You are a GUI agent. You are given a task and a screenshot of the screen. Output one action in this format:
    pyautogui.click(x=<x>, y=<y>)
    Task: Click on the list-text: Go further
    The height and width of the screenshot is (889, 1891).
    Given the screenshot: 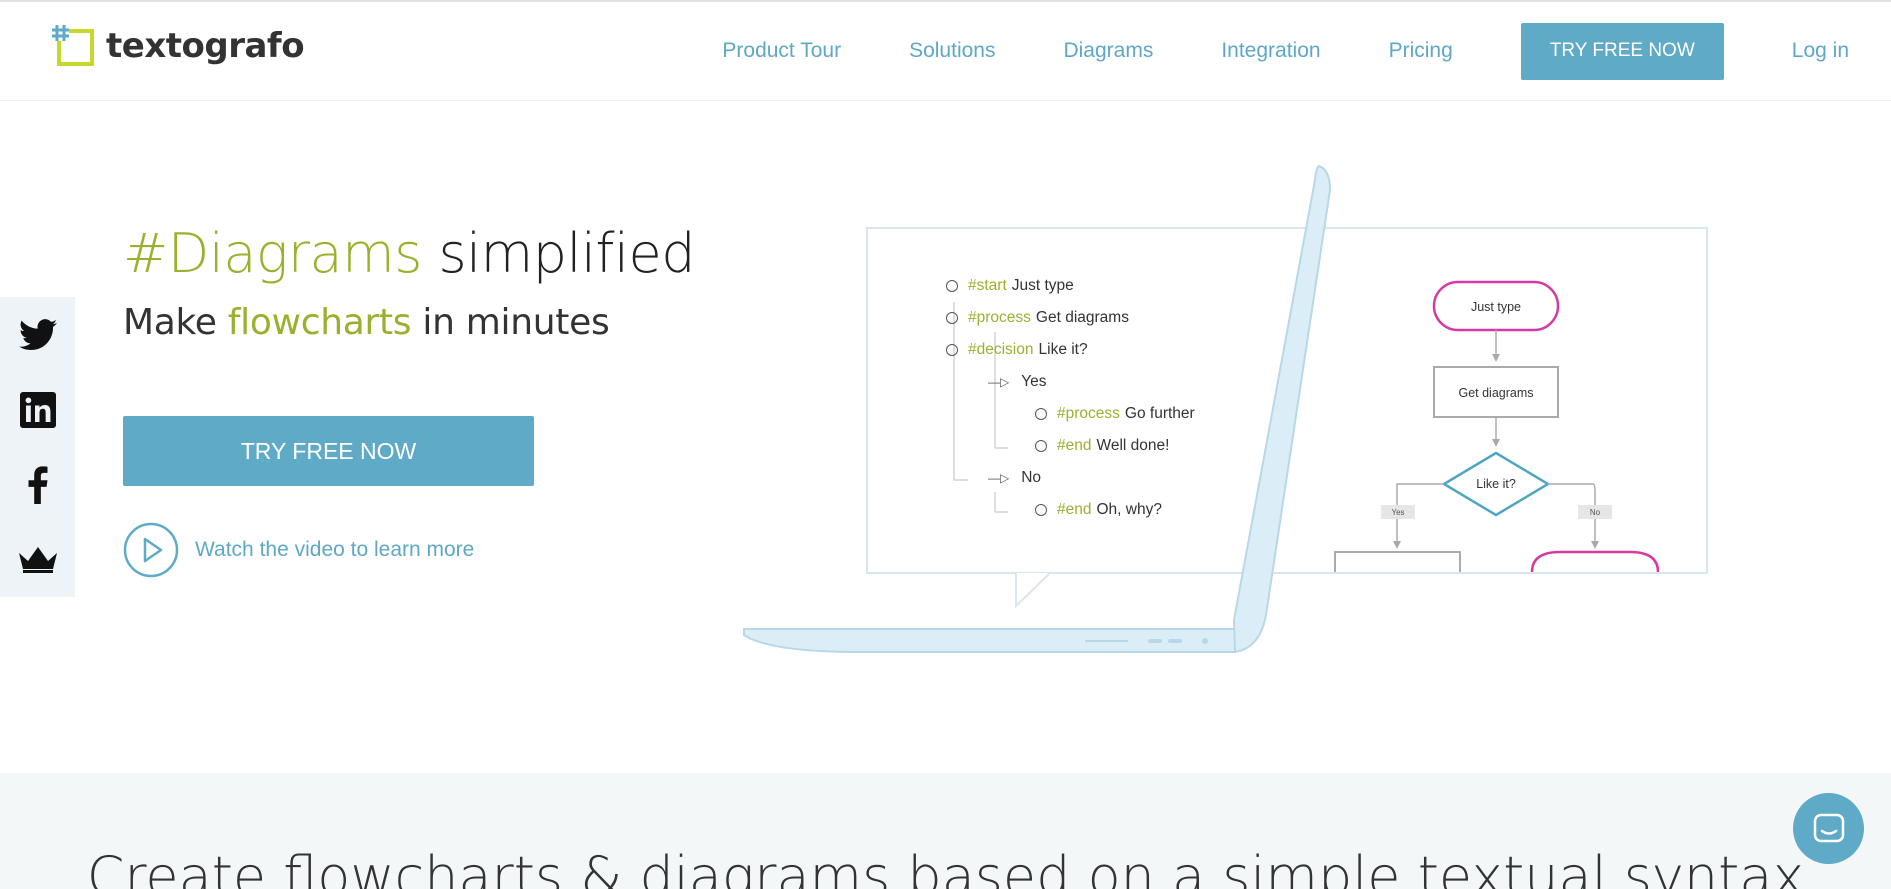 What is the action you would take?
    pyautogui.click(x=1159, y=413)
    